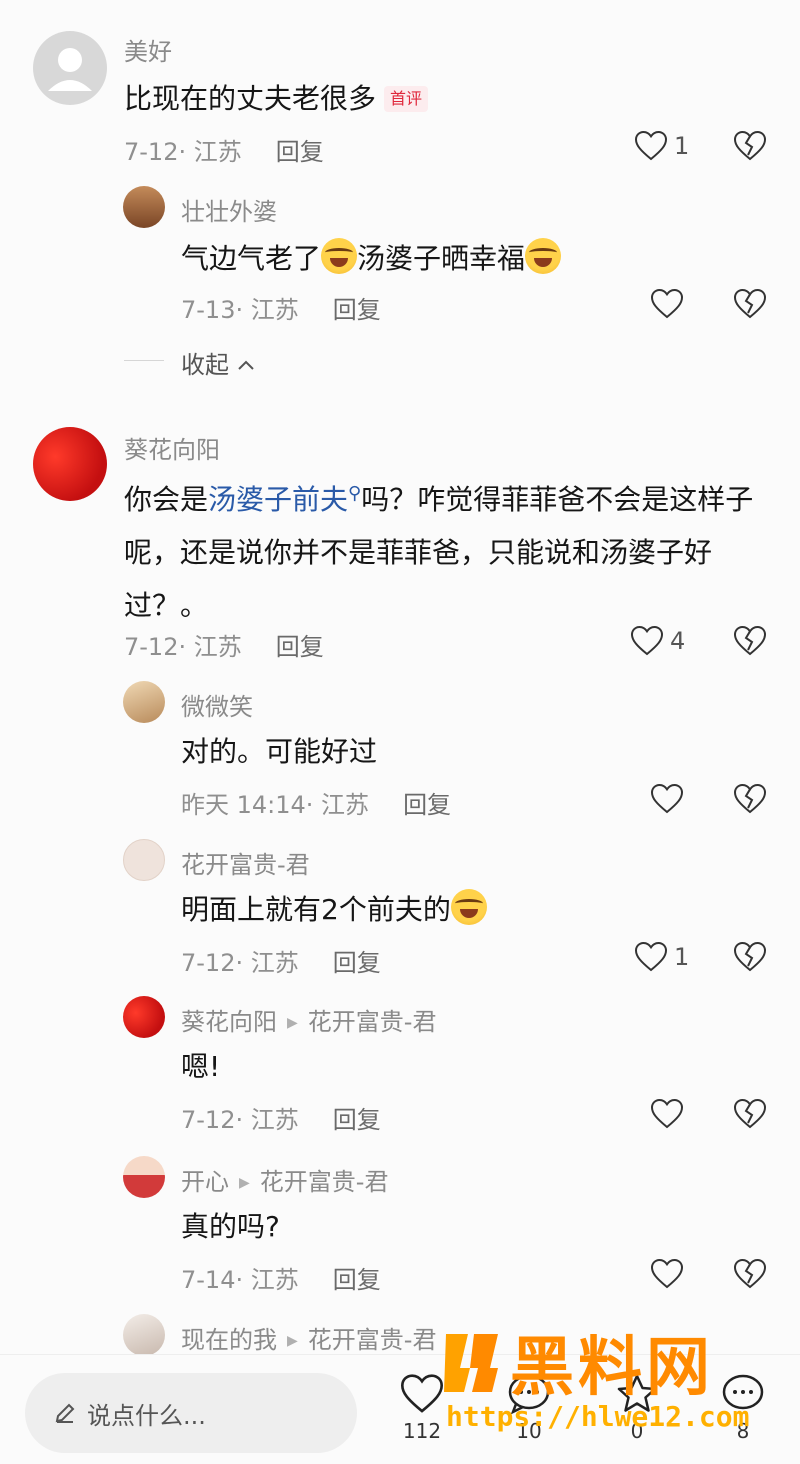 The height and width of the screenshot is (1464, 800). What do you see at coordinates (400, 1070) in the screenshot?
I see `reply-item: 葵花向阳 ▶ 花开富贵-君 嗯! 7-12· 江苏 回复` at bounding box center [400, 1070].